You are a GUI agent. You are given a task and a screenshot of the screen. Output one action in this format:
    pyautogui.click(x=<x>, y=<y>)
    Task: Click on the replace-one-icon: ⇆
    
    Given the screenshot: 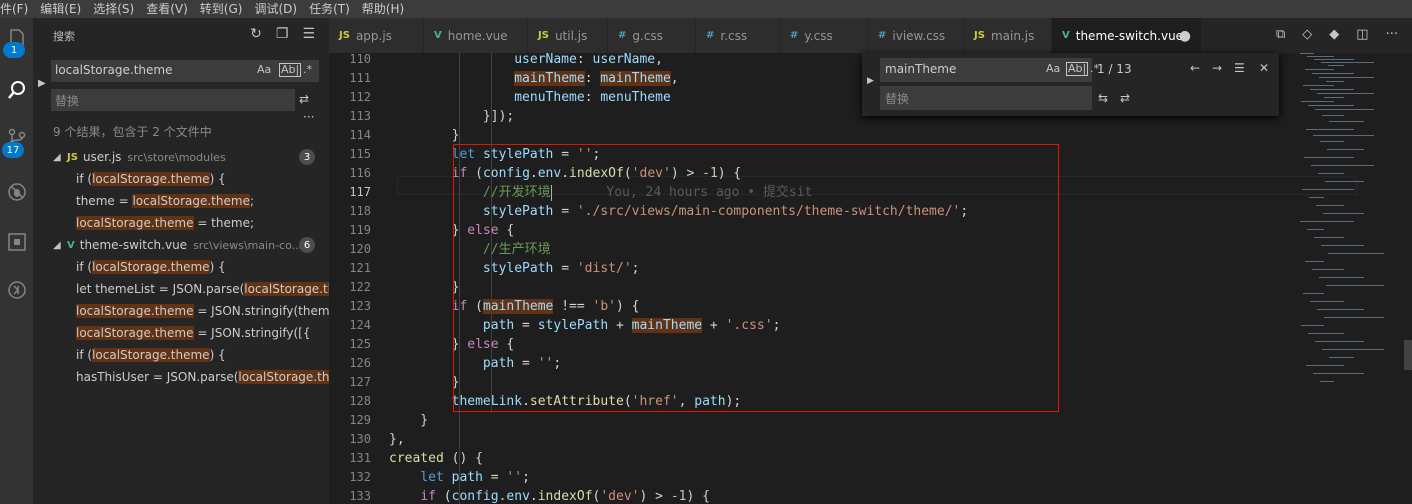 What is the action you would take?
    pyautogui.click(x=1103, y=98)
    